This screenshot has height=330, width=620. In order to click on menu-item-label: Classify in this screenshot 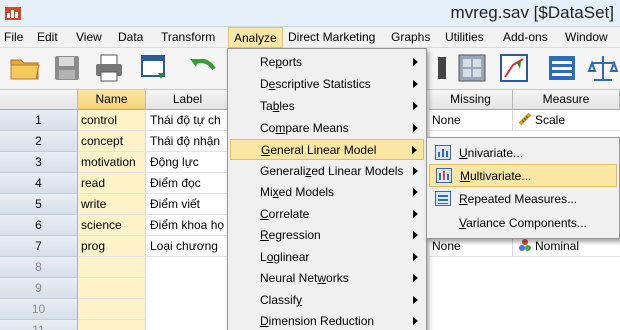, I will do `click(281, 300)`.